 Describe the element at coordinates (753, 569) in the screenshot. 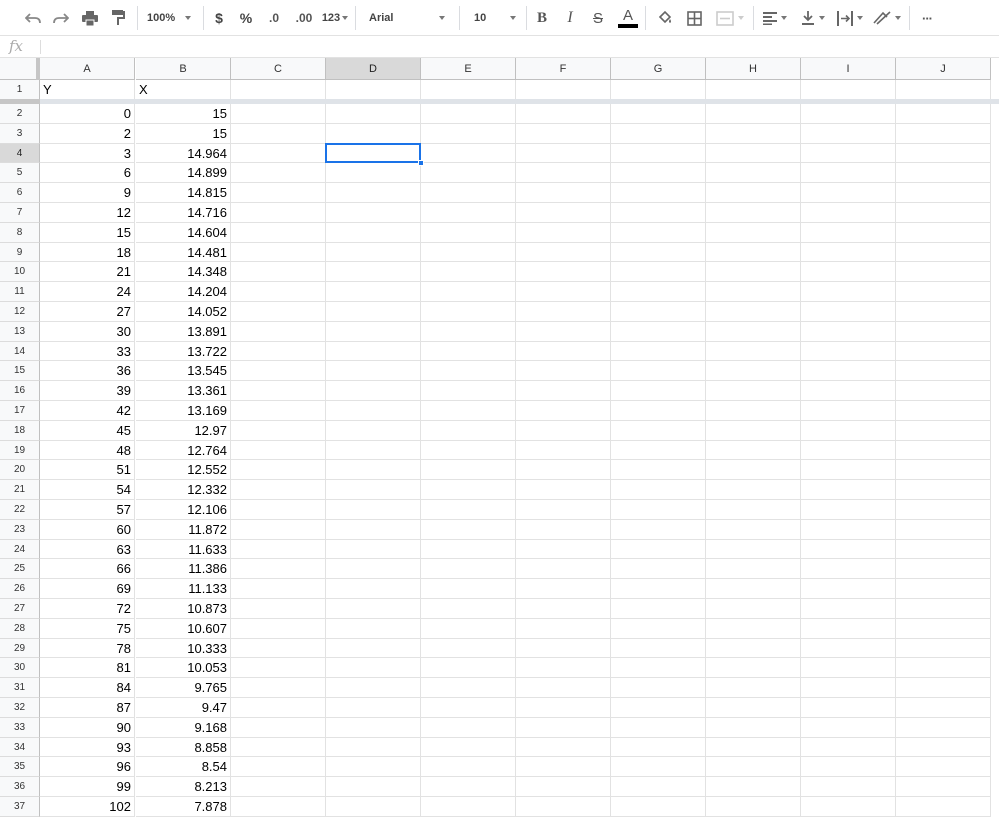

I see `cell-h25` at that location.